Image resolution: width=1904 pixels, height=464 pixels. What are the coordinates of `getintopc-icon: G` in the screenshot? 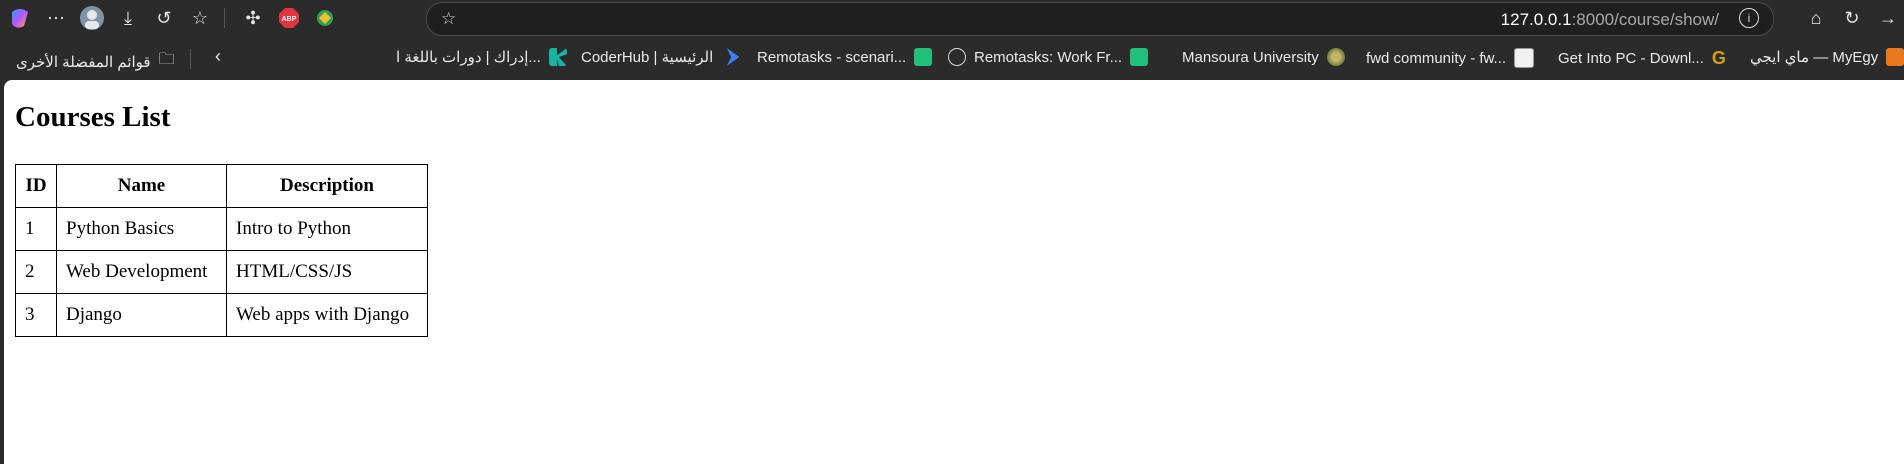 It's located at (1718, 58).